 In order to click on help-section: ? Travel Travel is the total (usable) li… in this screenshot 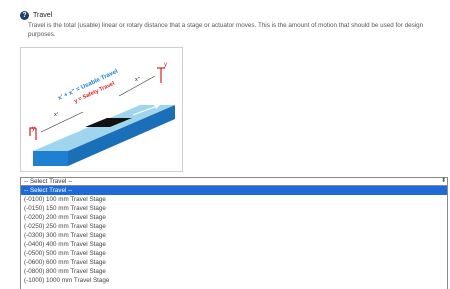, I will do `click(232, 24)`.